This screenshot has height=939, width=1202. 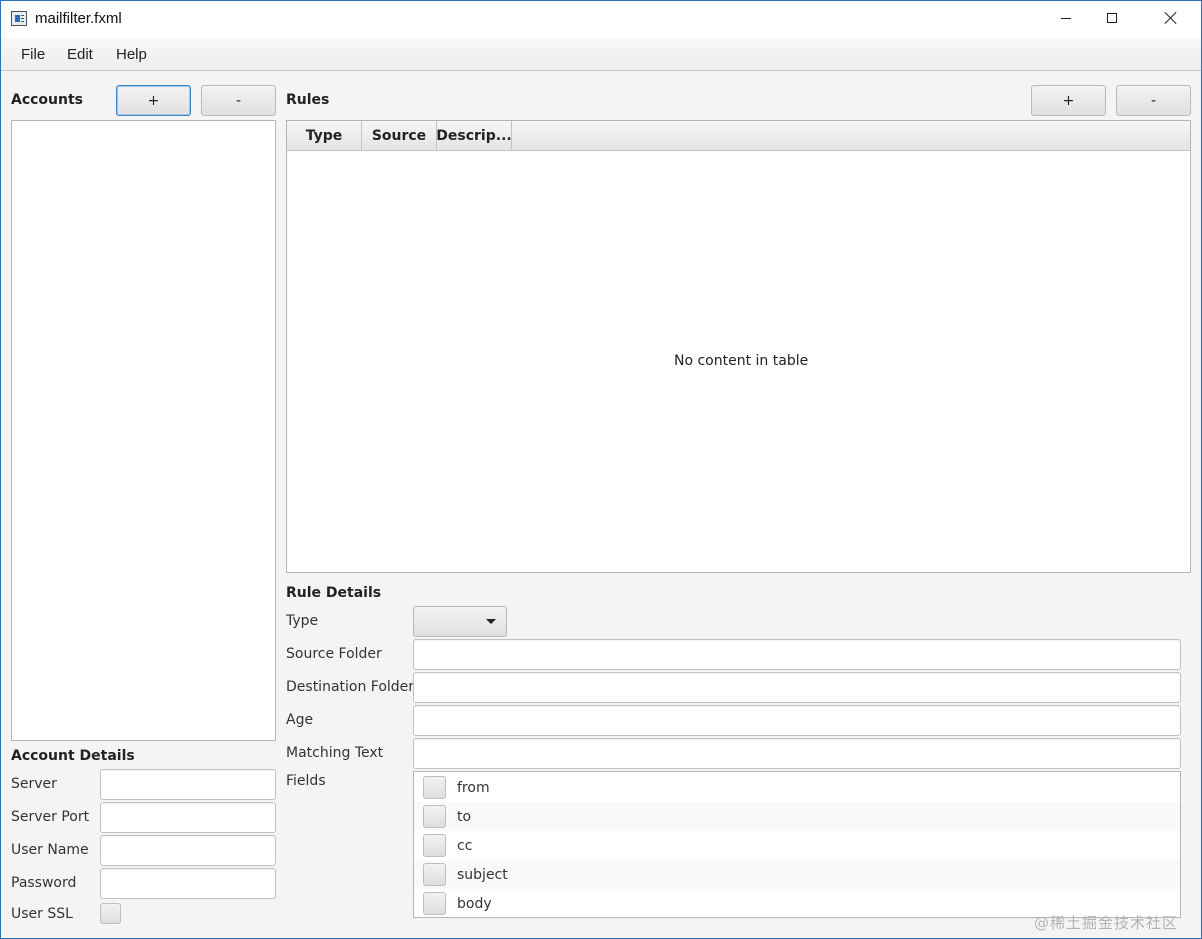 I want to click on close-icon, so click(x=1171, y=18).